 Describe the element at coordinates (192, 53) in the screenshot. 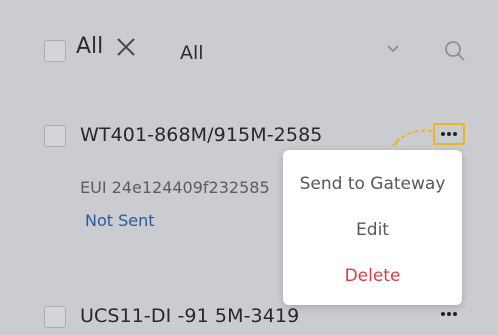

I see `filter-select-value: All` at that location.